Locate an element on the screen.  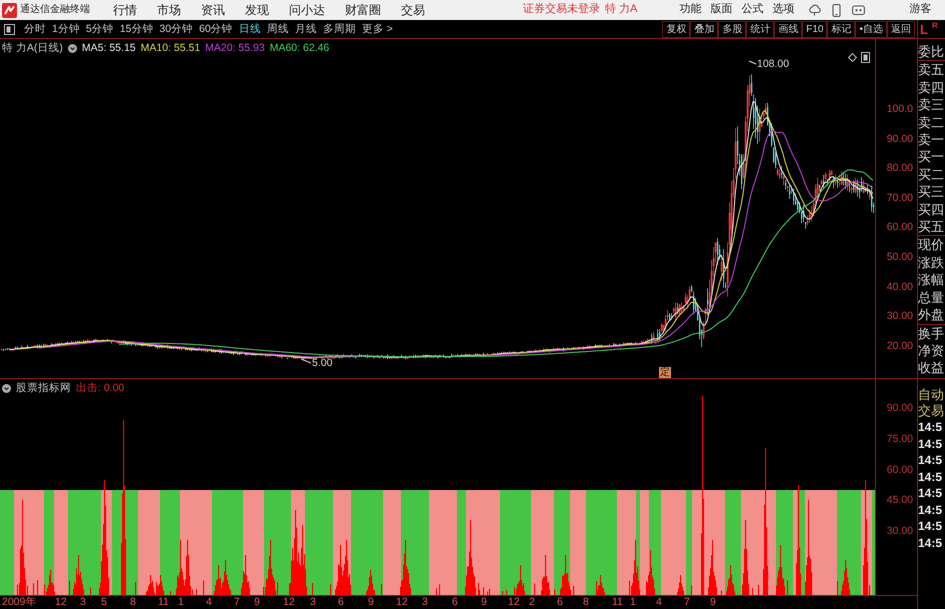
tool-menu-item: 功能 is located at coordinates (690, 10).